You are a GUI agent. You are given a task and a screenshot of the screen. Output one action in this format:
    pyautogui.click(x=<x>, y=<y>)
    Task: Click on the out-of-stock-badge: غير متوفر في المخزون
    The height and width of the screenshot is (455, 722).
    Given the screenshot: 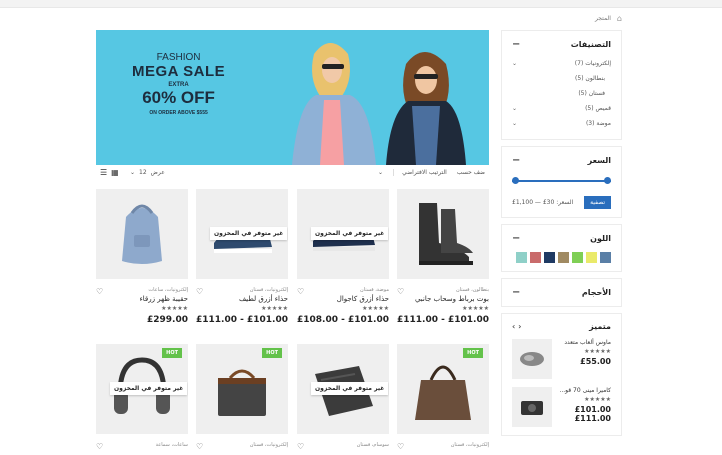 What is the action you would take?
    pyautogui.click(x=249, y=233)
    